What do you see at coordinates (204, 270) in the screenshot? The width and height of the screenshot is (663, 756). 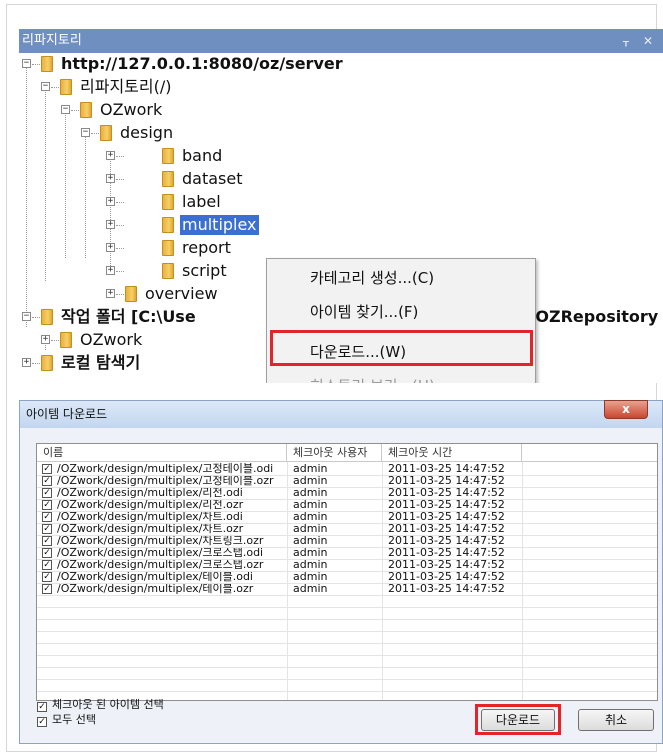 I see `tree-node-label: script` at bounding box center [204, 270].